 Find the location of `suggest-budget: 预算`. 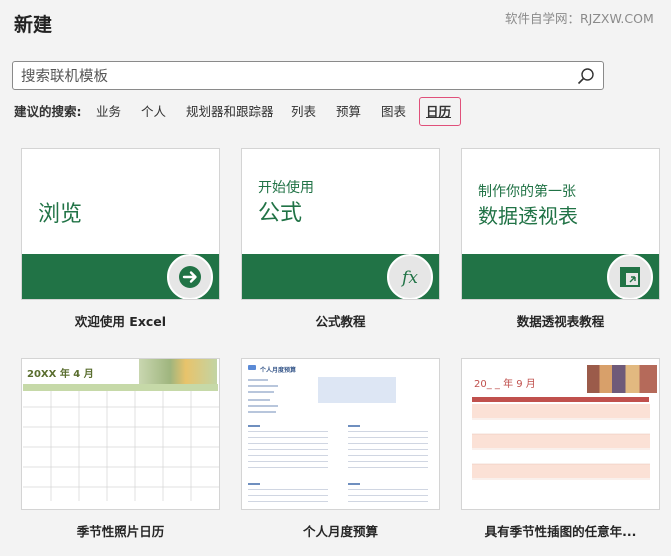

suggest-budget: 预算 is located at coordinates (348, 110).